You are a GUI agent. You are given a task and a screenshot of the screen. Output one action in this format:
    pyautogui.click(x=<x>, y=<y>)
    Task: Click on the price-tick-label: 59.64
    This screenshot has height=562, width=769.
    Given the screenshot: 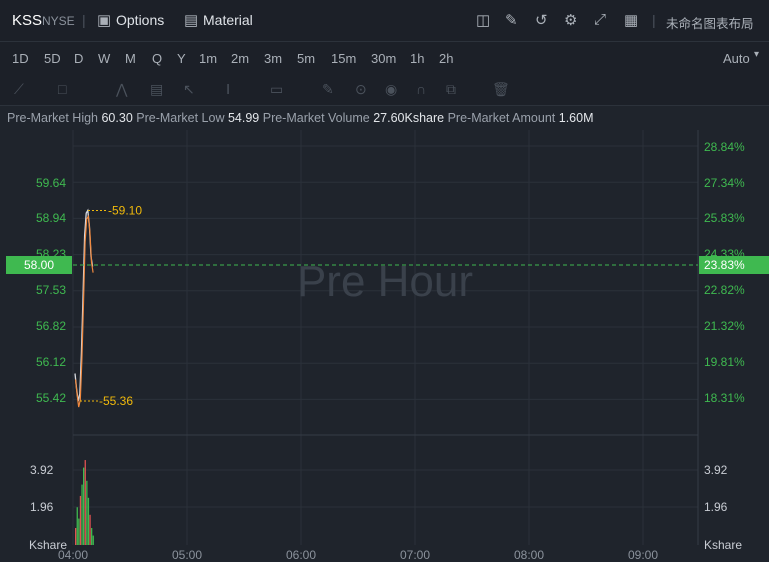 What is the action you would take?
    pyautogui.click(x=51, y=183)
    